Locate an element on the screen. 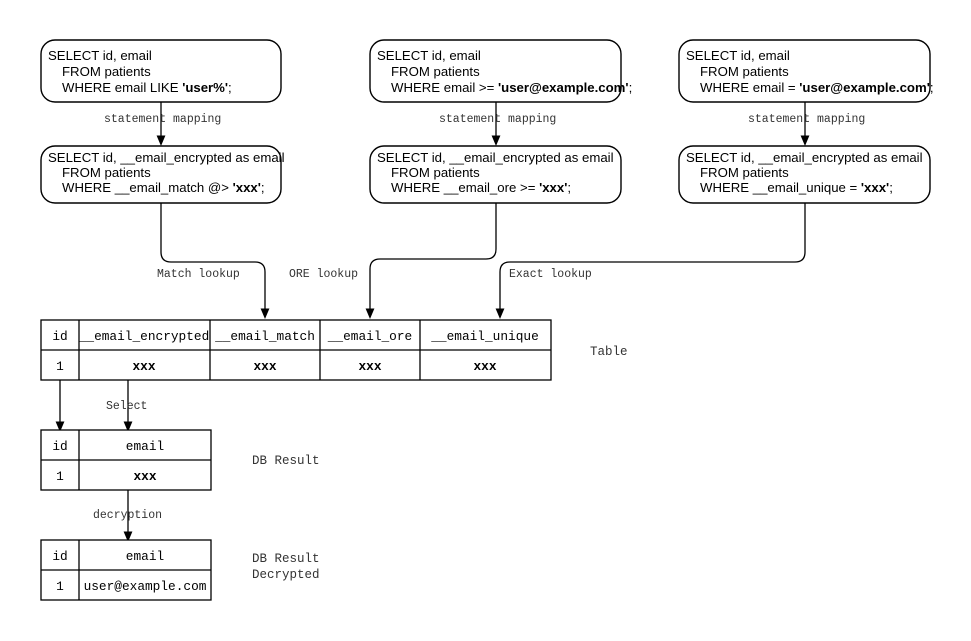 Image resolution: width=971 pixels, height=641 pixels. plain-query-ore-line1: SELECT id, email is located at coordinates (429, 55).